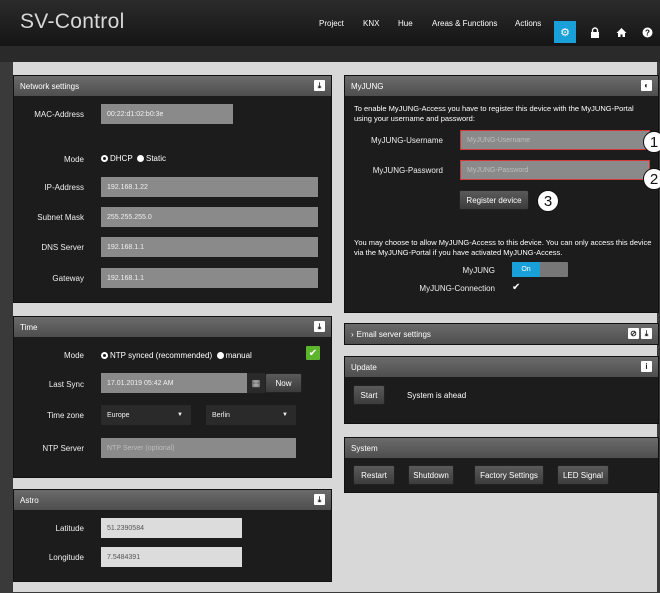 The width and height of the screenshot is (660, 593). I want to click on start-update-button: Start, so click(369, 395).